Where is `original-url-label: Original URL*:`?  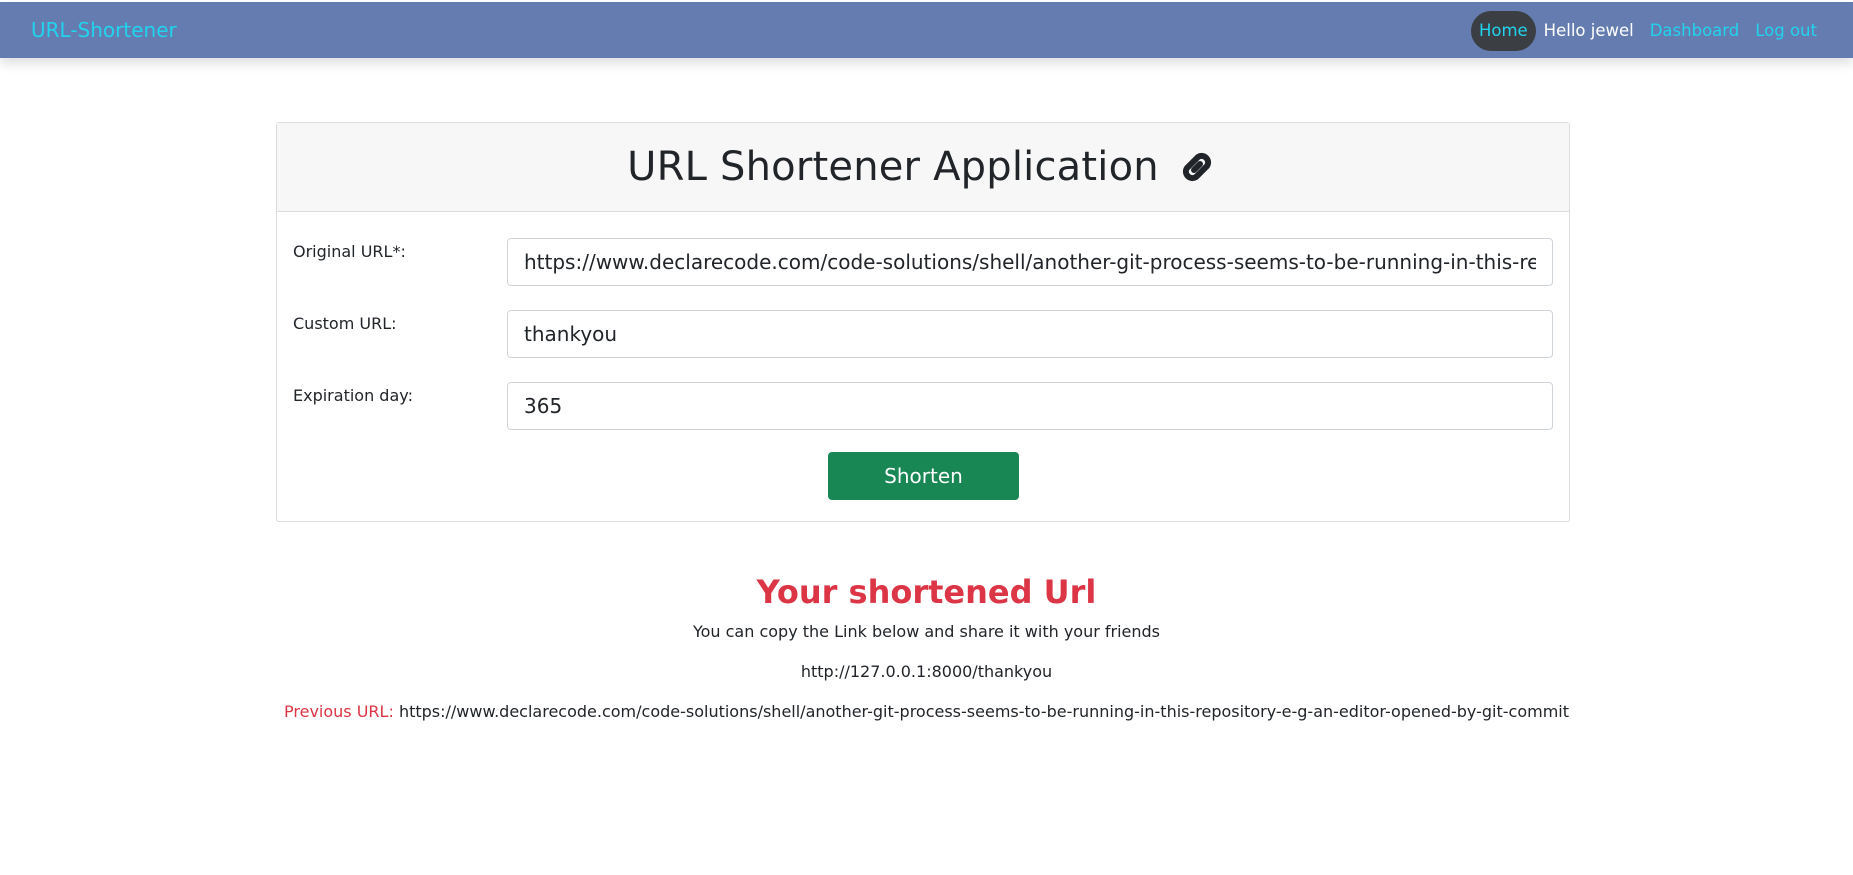
original-url-label: Original URL*: is located at coordinates (349, 251).